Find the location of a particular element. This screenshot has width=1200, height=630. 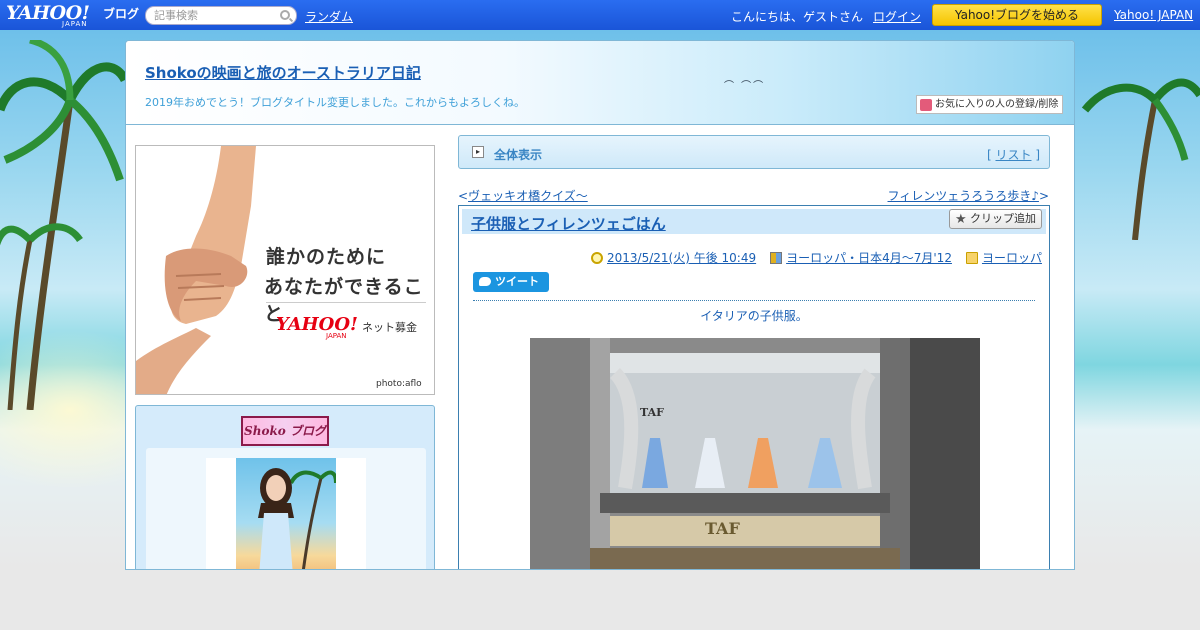

search-input is located at coordinates (208, 15).